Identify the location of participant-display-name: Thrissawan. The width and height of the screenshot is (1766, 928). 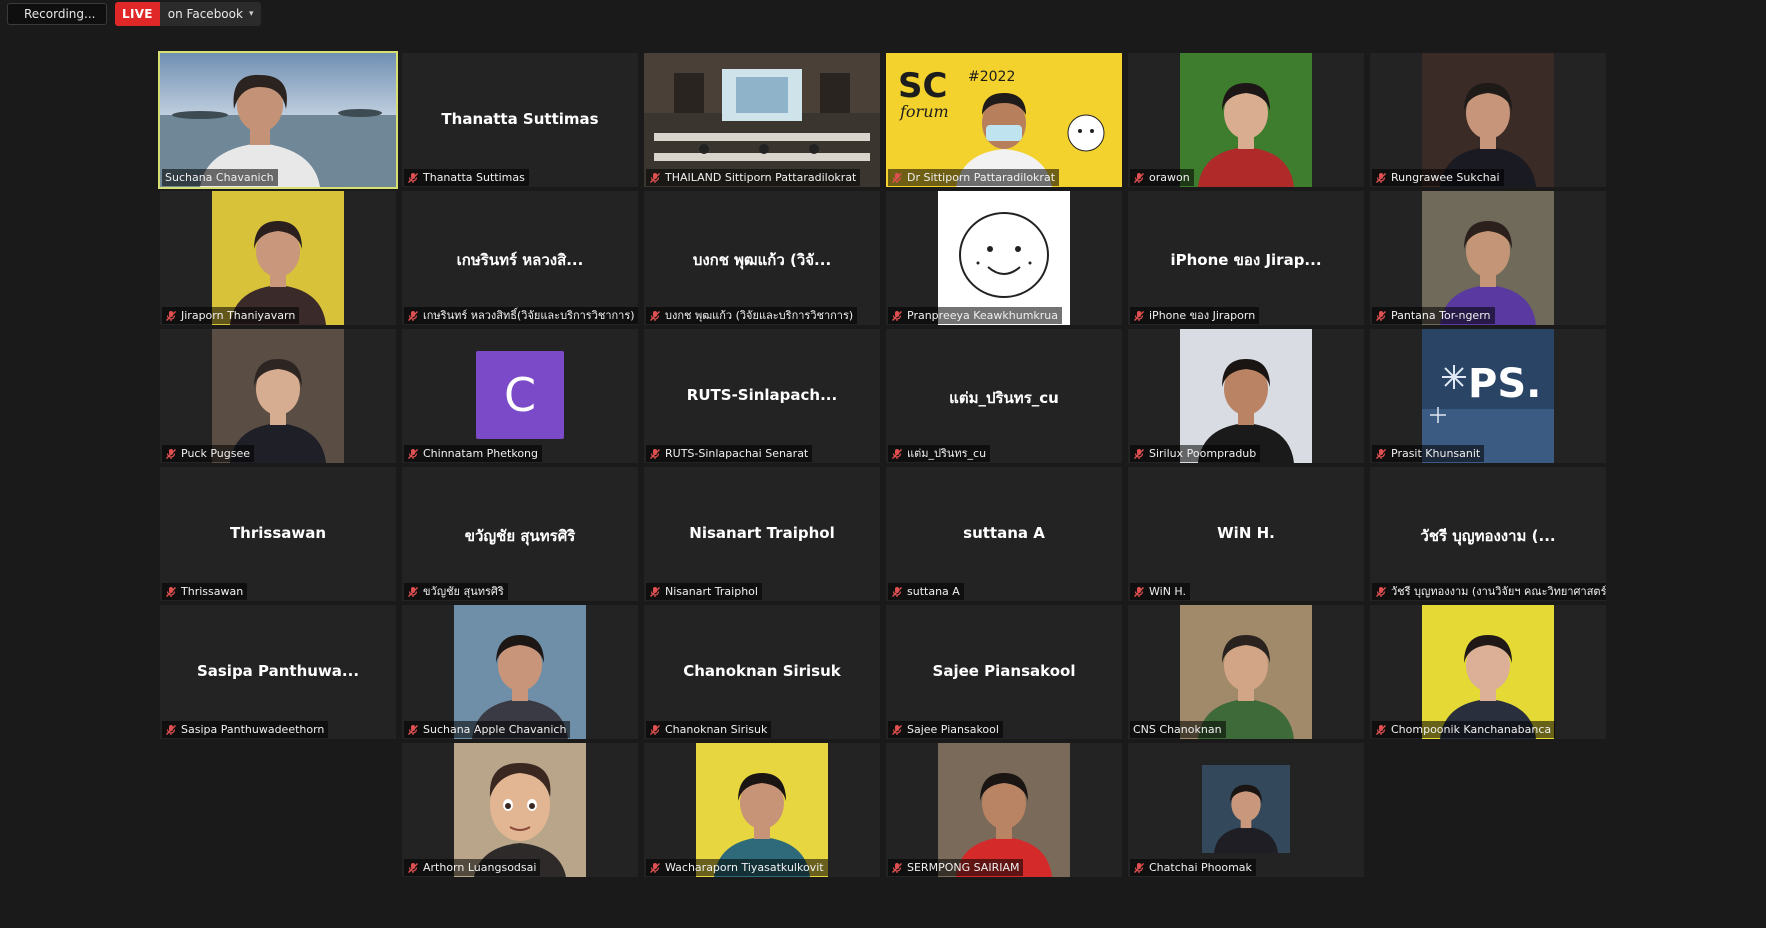
(278, 533).